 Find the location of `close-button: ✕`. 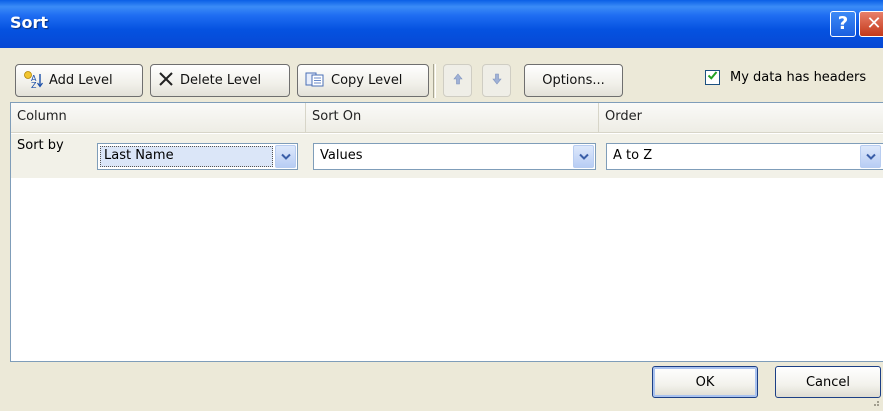

close-button: ✕ is located at coordinates (871, 24).